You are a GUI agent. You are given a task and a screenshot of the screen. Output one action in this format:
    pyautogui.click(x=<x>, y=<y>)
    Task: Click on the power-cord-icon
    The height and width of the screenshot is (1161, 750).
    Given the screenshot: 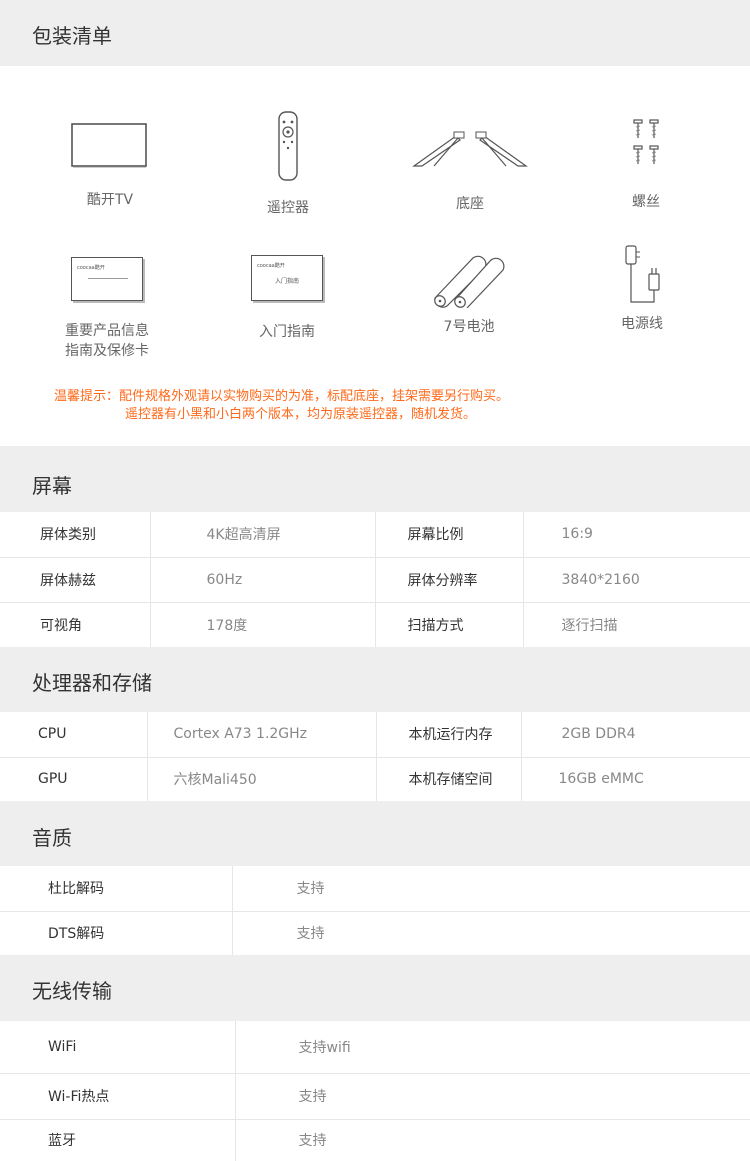 What is the action you would take?
    pyautogui.click(x=642, y=274)
    